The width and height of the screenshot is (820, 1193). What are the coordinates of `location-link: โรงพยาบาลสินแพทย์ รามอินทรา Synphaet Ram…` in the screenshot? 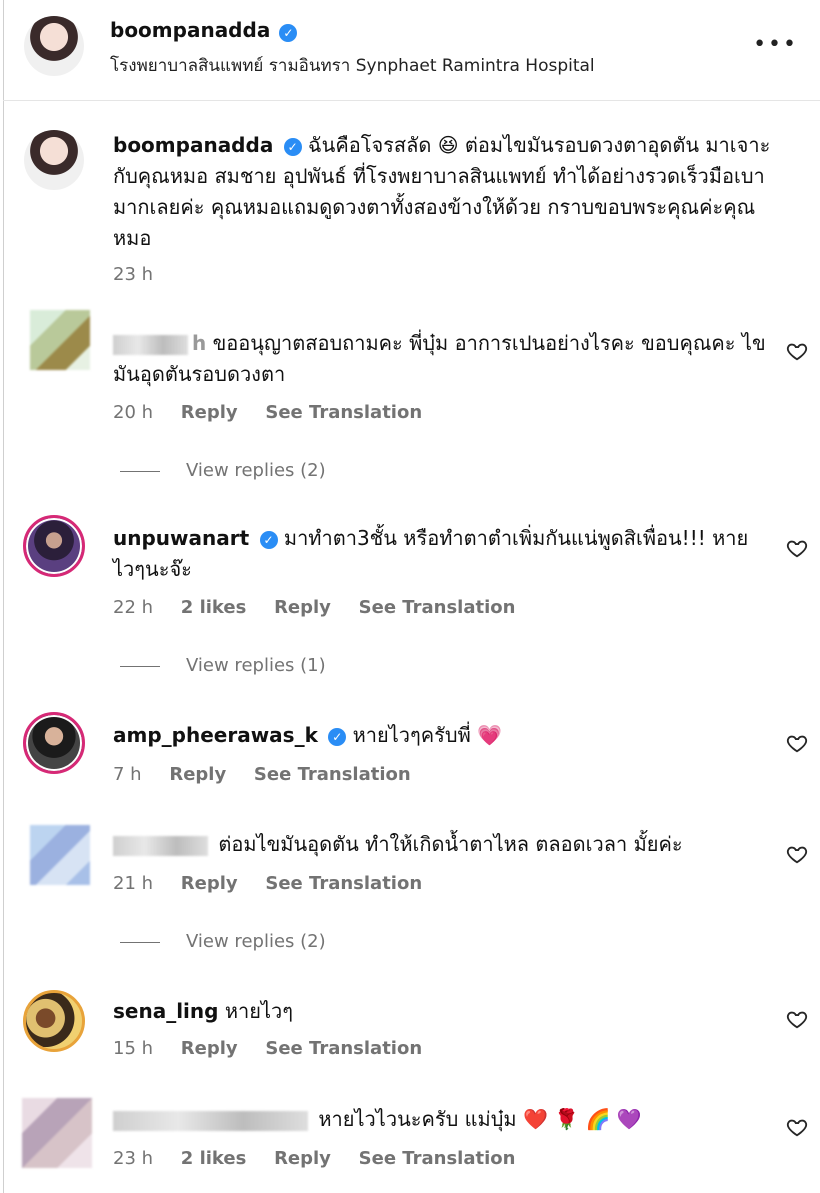 It's located at (352, 65).